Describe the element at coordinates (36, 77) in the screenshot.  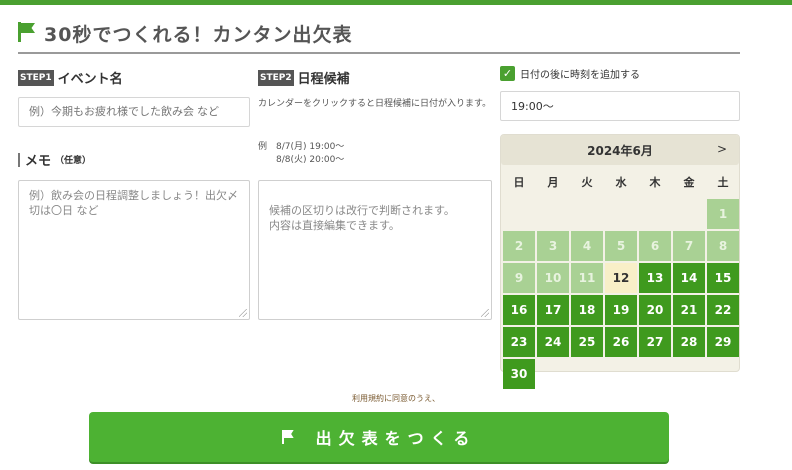
I see `step1-badge: STEP1` at that location.